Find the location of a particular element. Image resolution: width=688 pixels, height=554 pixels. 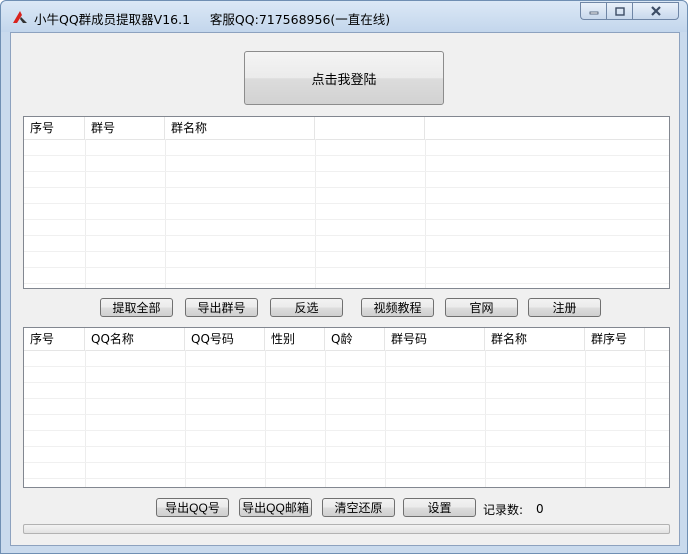

progress-bar is located at coordinates (346, 529).